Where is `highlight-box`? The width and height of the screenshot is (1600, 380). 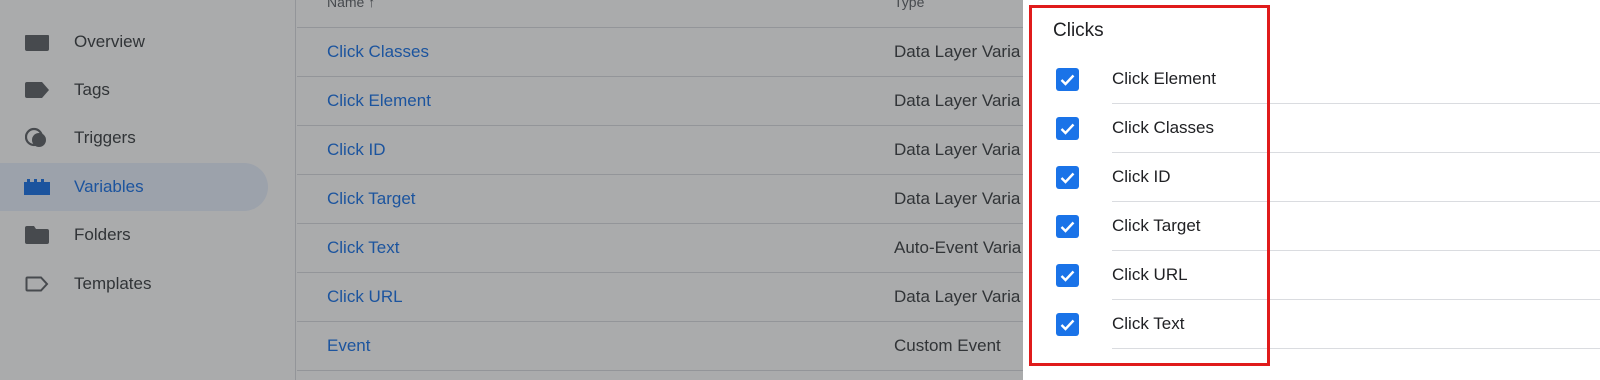 highlight-box is located at coordinates (1149, 185).